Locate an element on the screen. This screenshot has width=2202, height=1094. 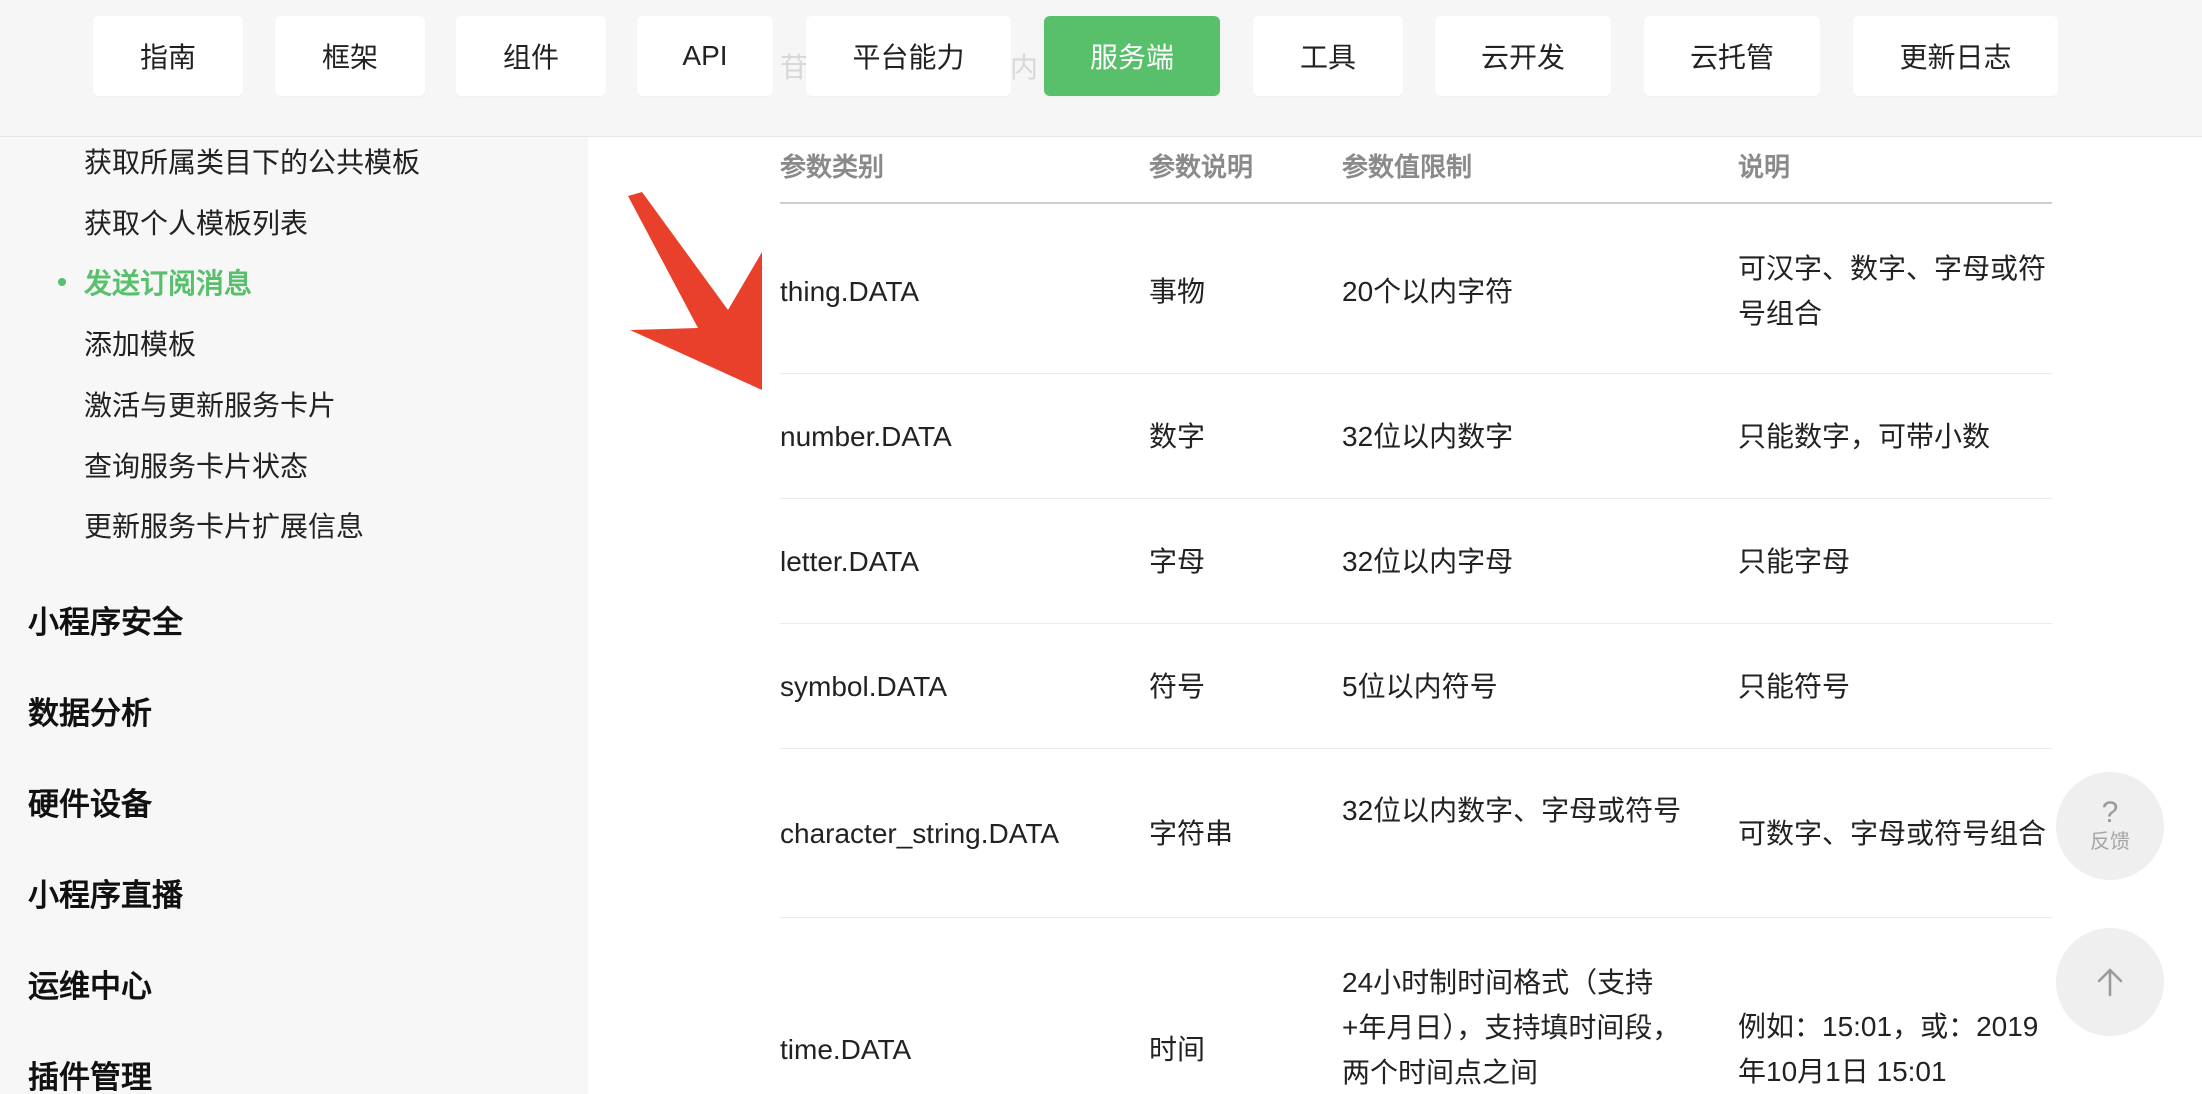
sidebar-item-public-templates: 获取所属类目下的公共模板 is located at coordinates (252, 161).